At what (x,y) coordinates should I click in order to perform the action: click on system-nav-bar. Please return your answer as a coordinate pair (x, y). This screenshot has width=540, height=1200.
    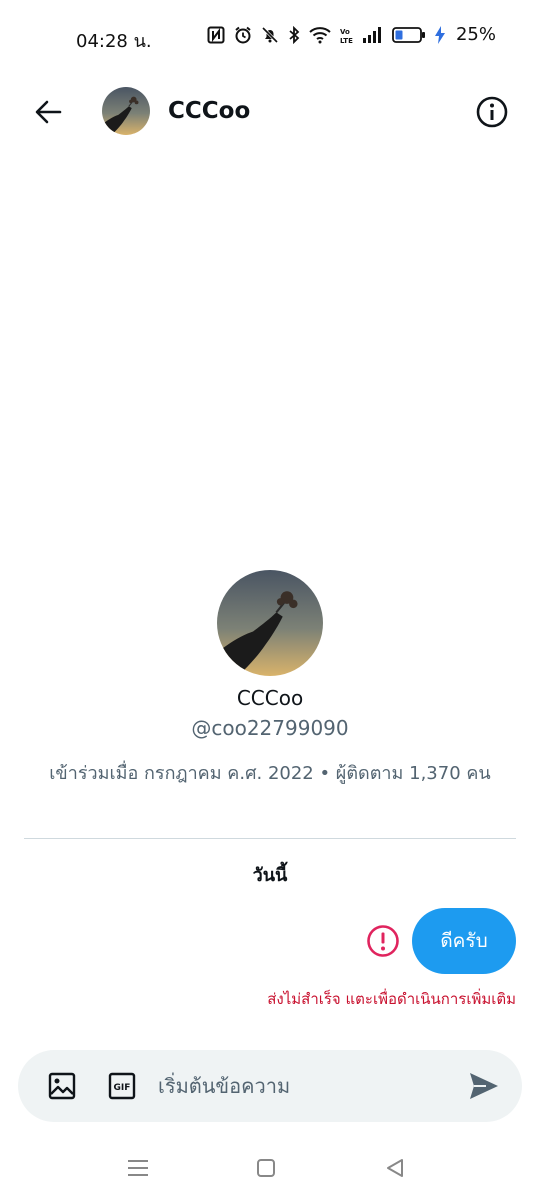
    Looking at the image, I should click on (270, 1170).